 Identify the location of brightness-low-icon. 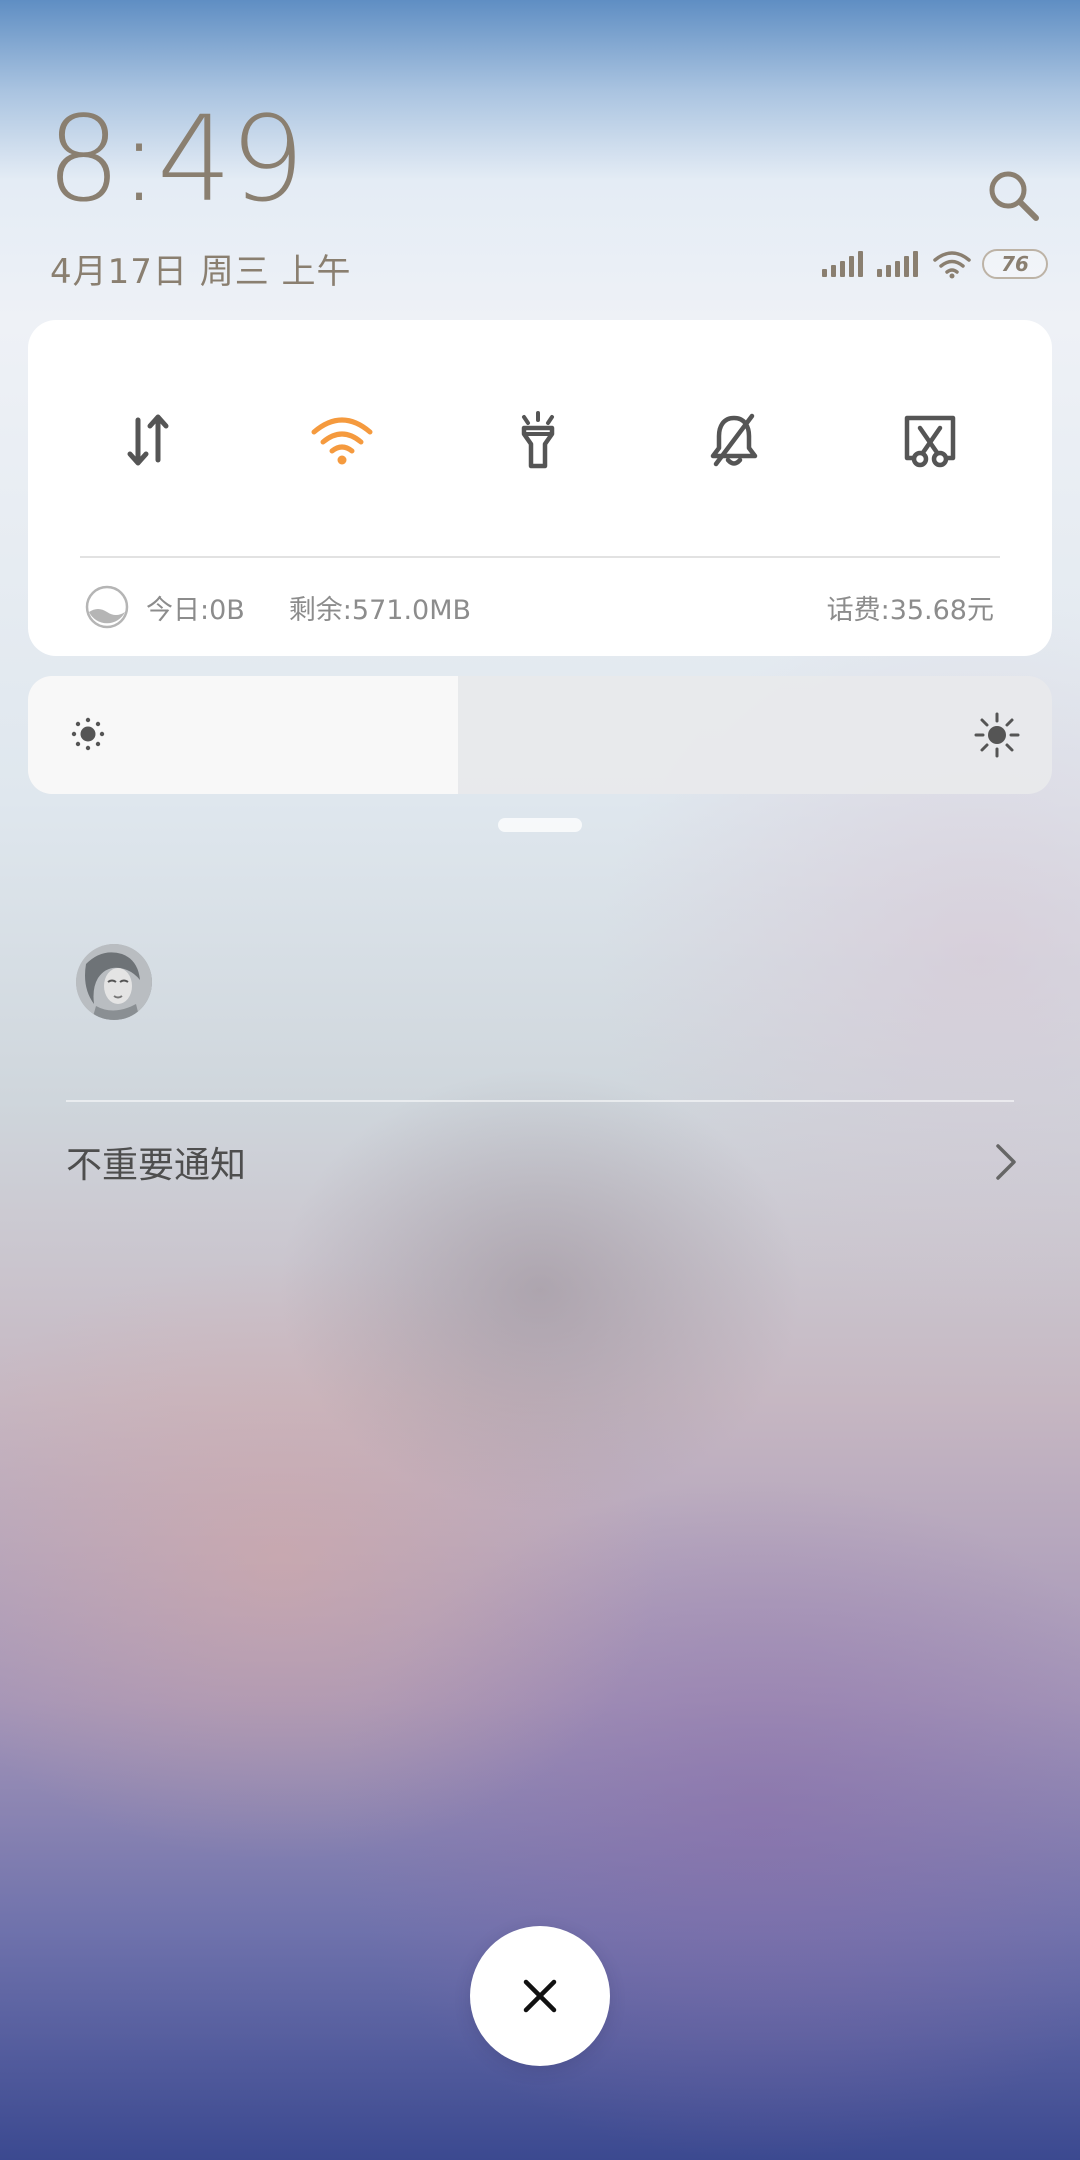
(88, 734).